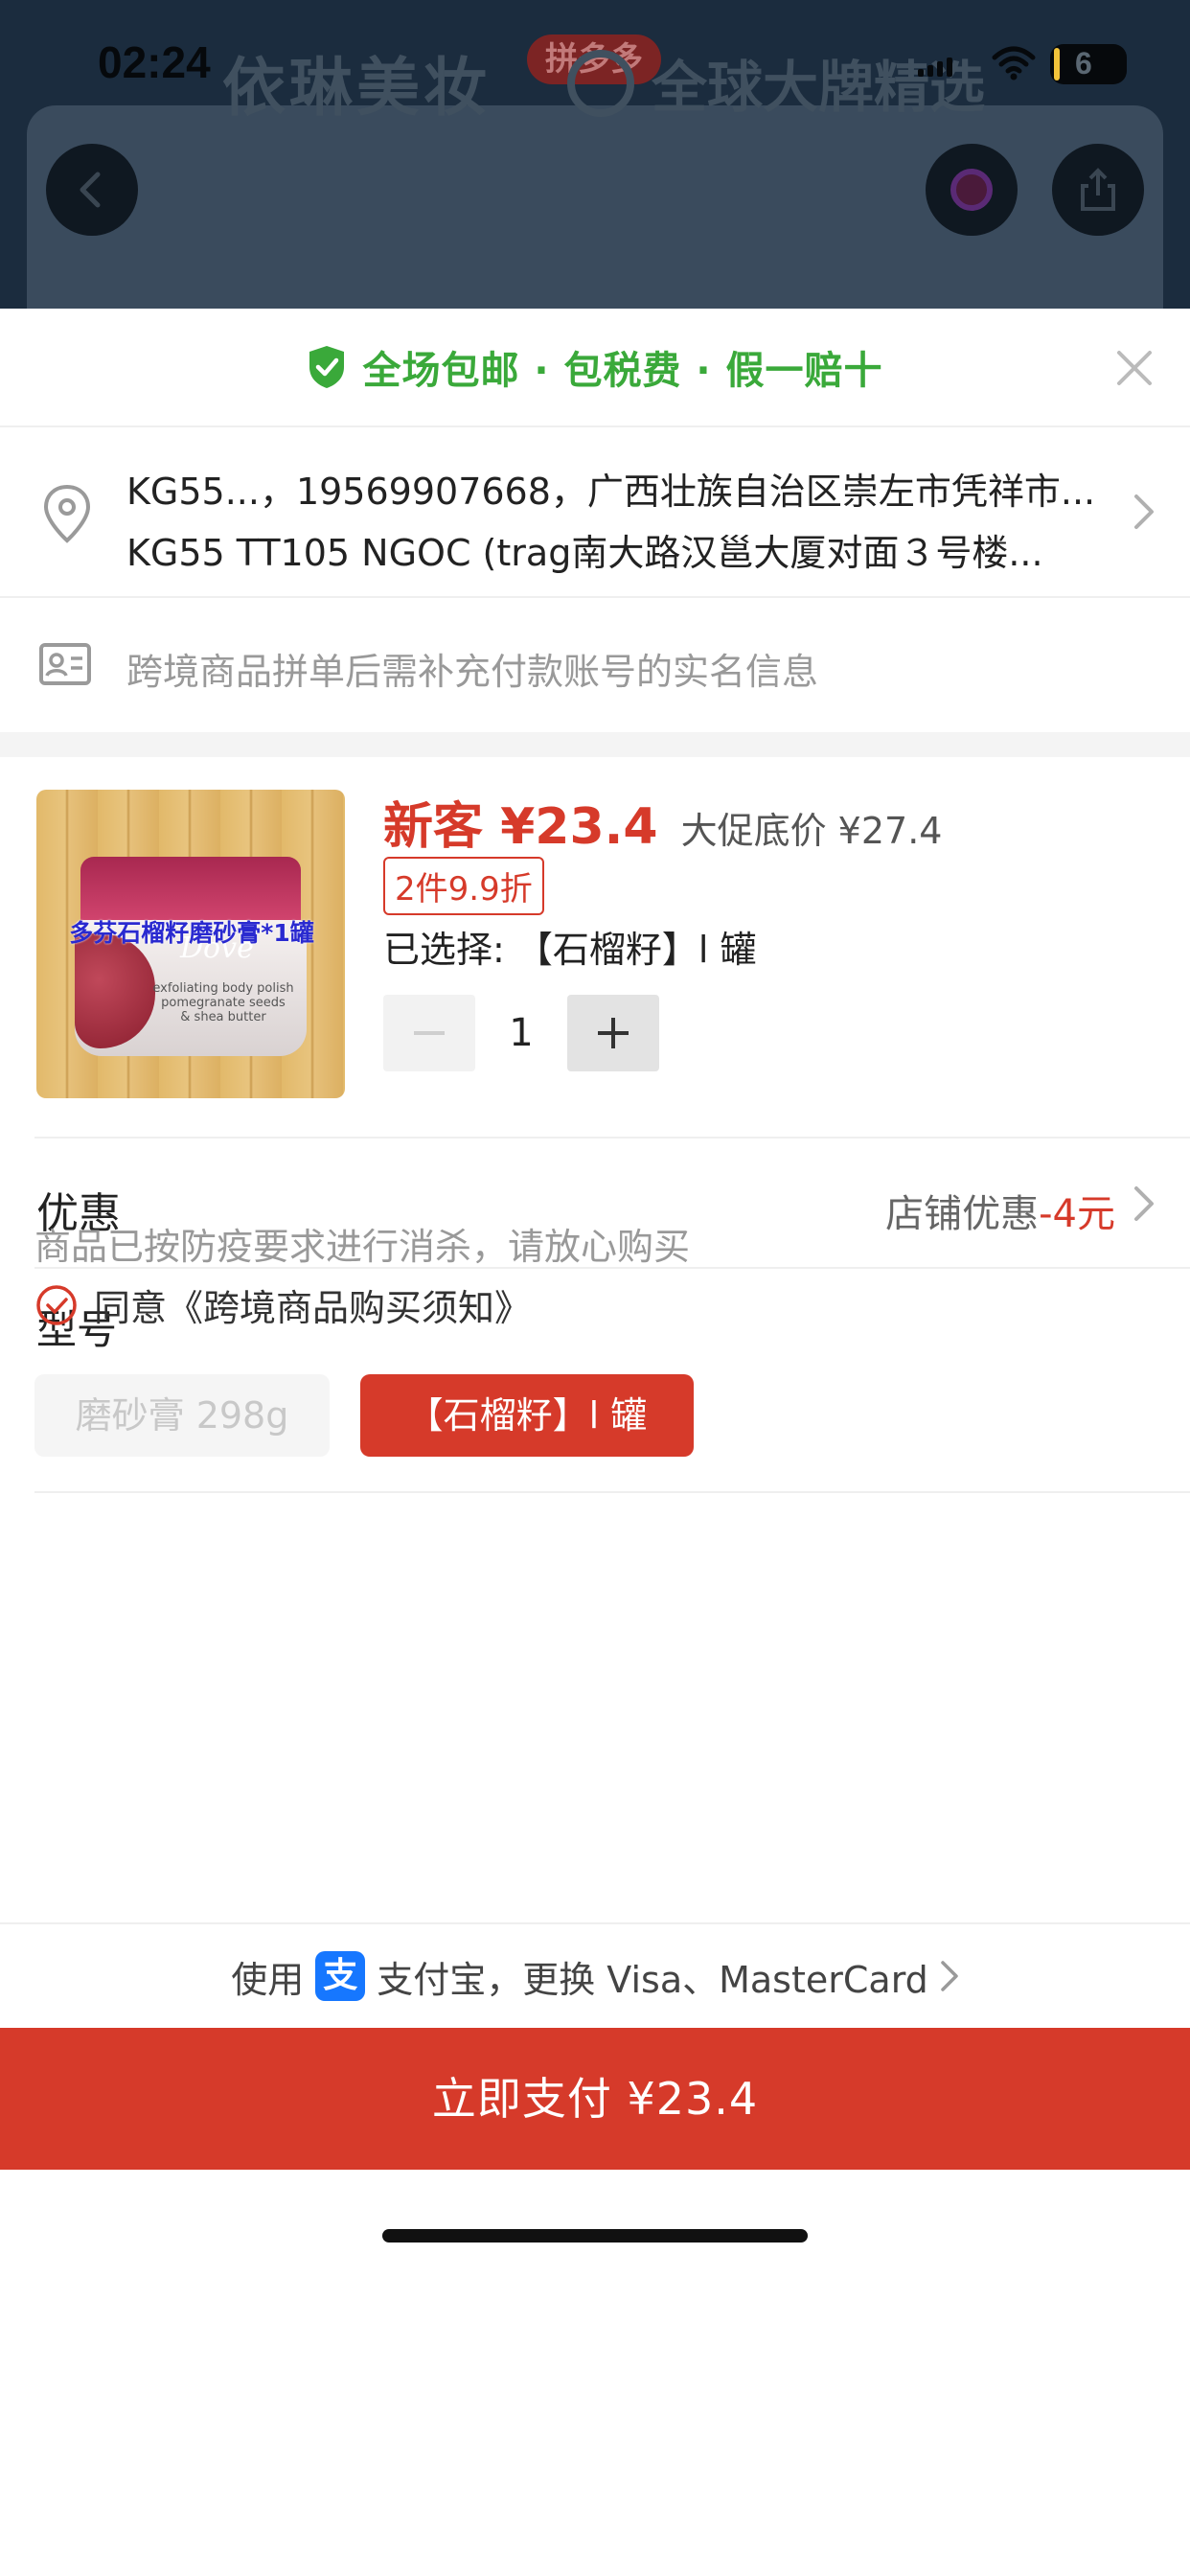 This screenshot has height=2576, width=1190. I want to click on discount-value-prefix: 店铺优惠, so click(963, 1214).